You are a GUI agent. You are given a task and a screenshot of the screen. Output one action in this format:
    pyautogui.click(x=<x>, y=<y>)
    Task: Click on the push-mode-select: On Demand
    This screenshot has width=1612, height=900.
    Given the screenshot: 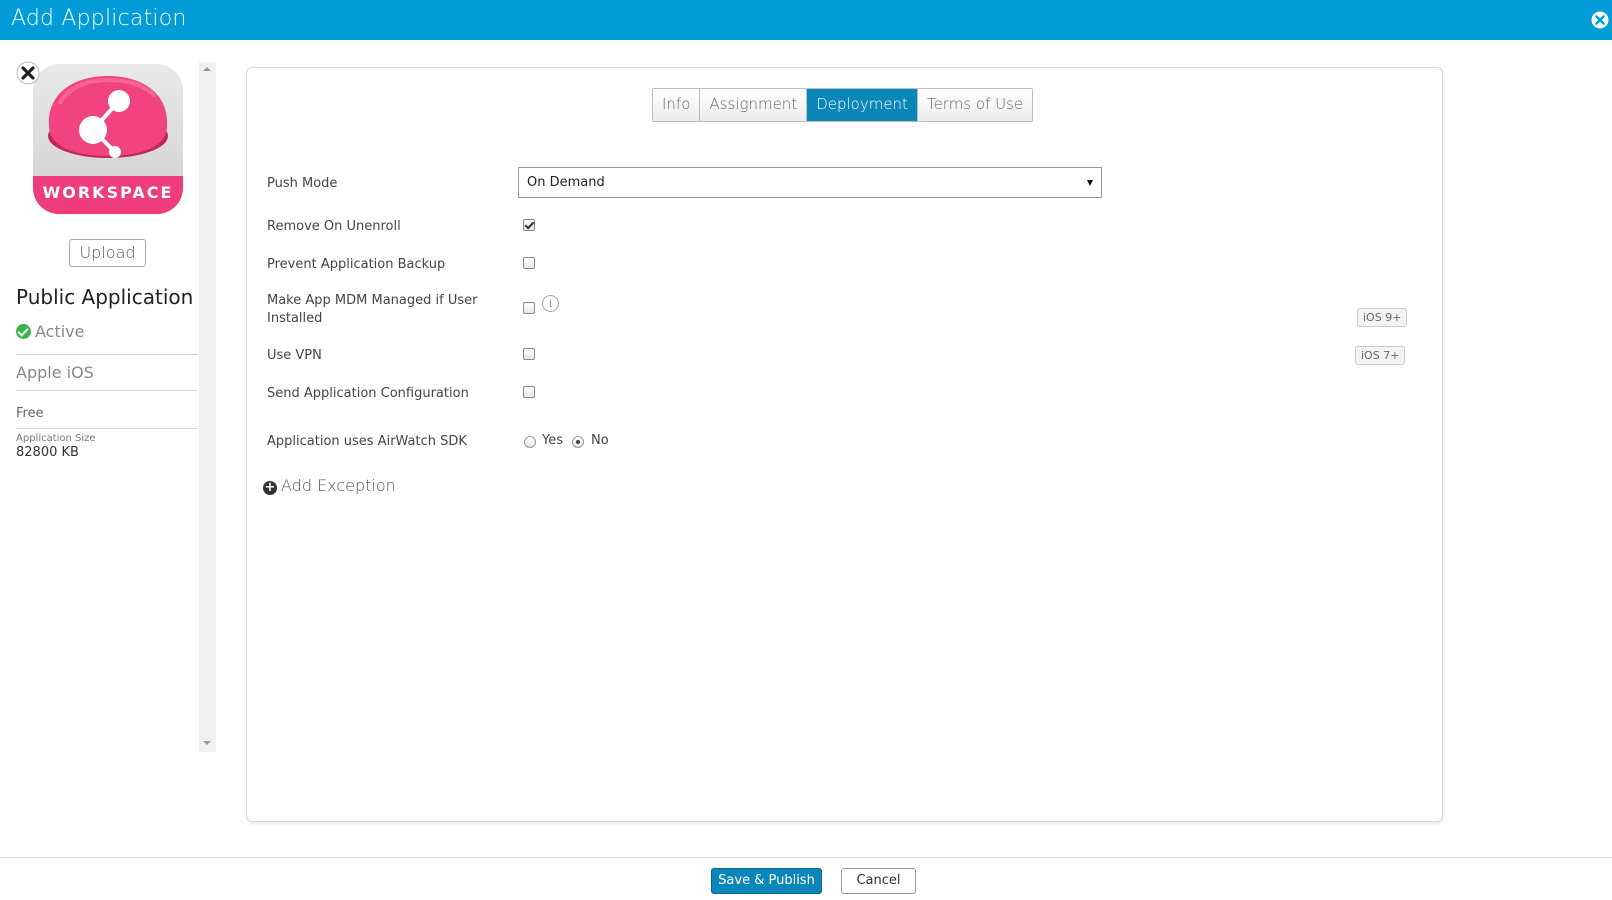 What is the action you would take?
    pyautogui.click(x=810, y=182)
    